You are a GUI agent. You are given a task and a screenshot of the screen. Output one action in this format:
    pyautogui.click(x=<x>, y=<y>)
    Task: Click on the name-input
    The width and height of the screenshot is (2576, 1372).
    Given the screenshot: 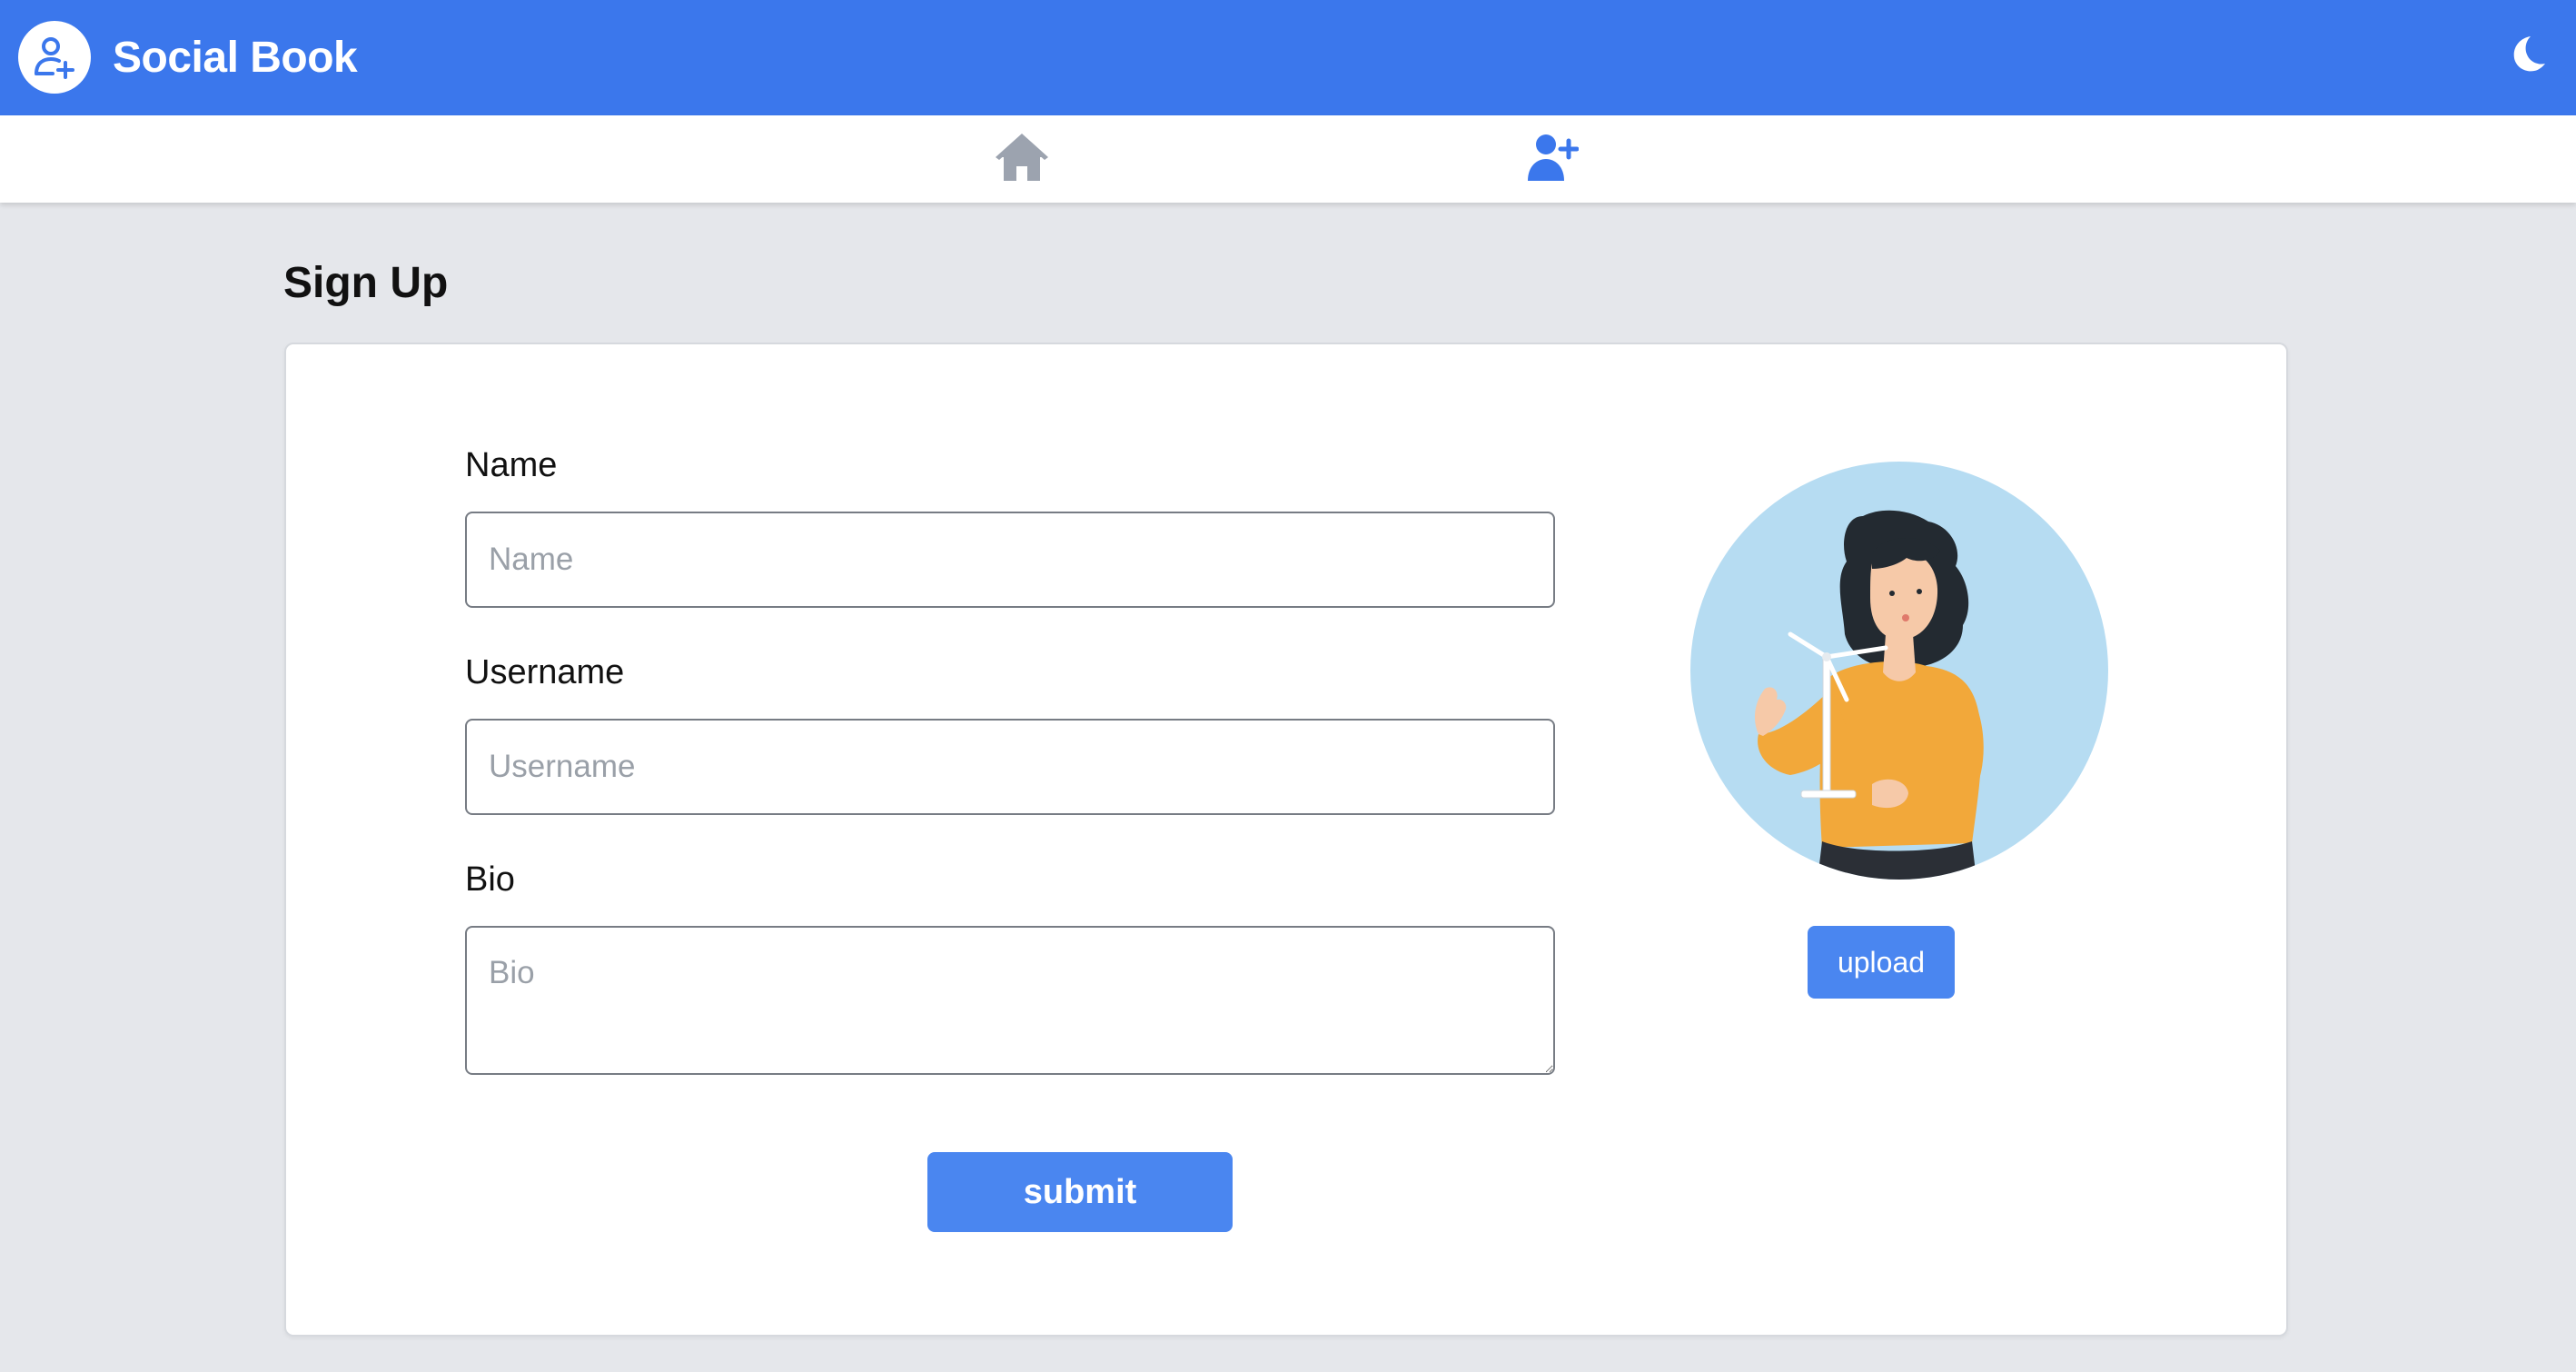 What is the action you would take?
    pyautogui.click(x=1010, y=560)
    